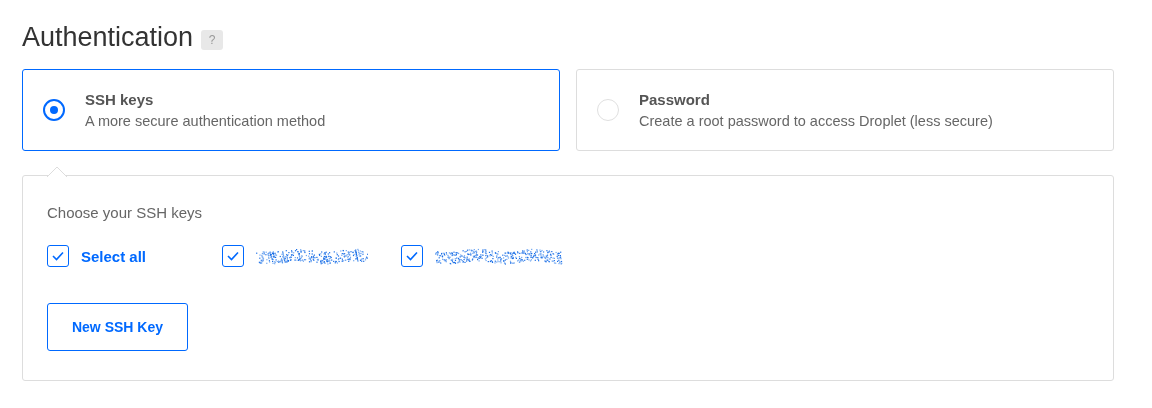 The height and width of the screenshot is (408, 1152). I want to click on checkbox-label: Select all, so click(114, 256).